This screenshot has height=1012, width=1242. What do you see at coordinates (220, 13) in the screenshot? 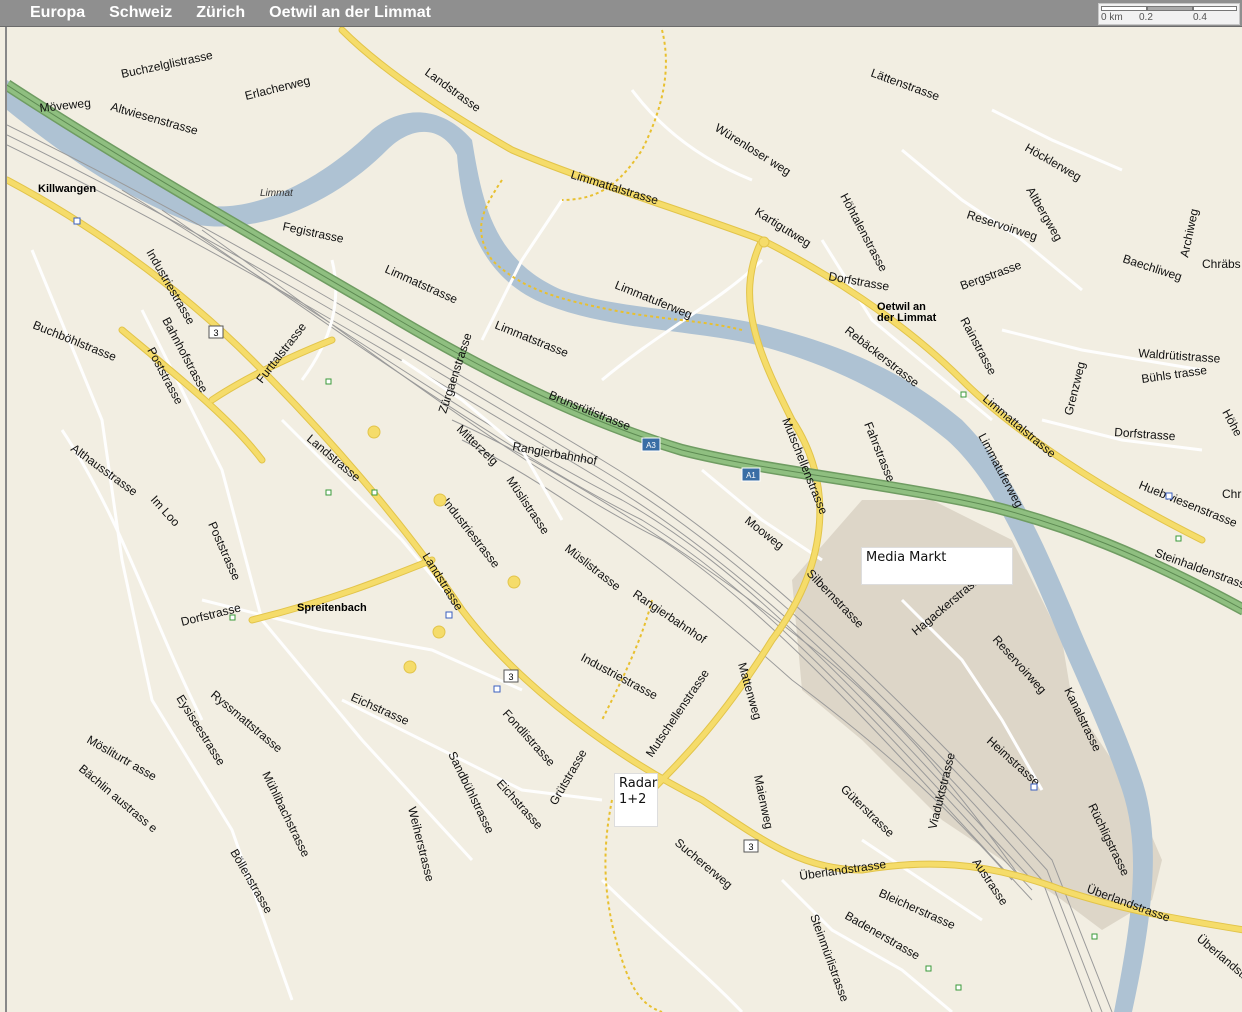
I see `breadcrumb-zuerich: Zürich` at bounding box center [220, 13].